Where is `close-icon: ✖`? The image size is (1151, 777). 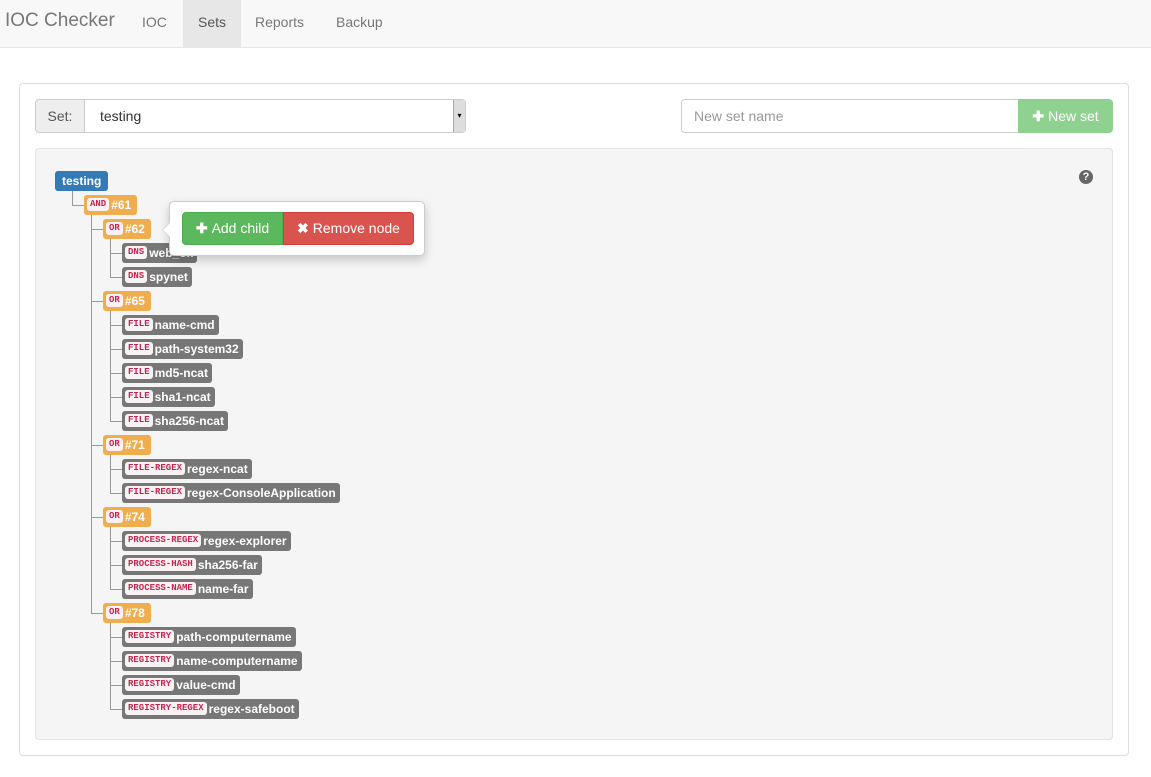
close-icon: ✖ is located at coordinates (303, 228).